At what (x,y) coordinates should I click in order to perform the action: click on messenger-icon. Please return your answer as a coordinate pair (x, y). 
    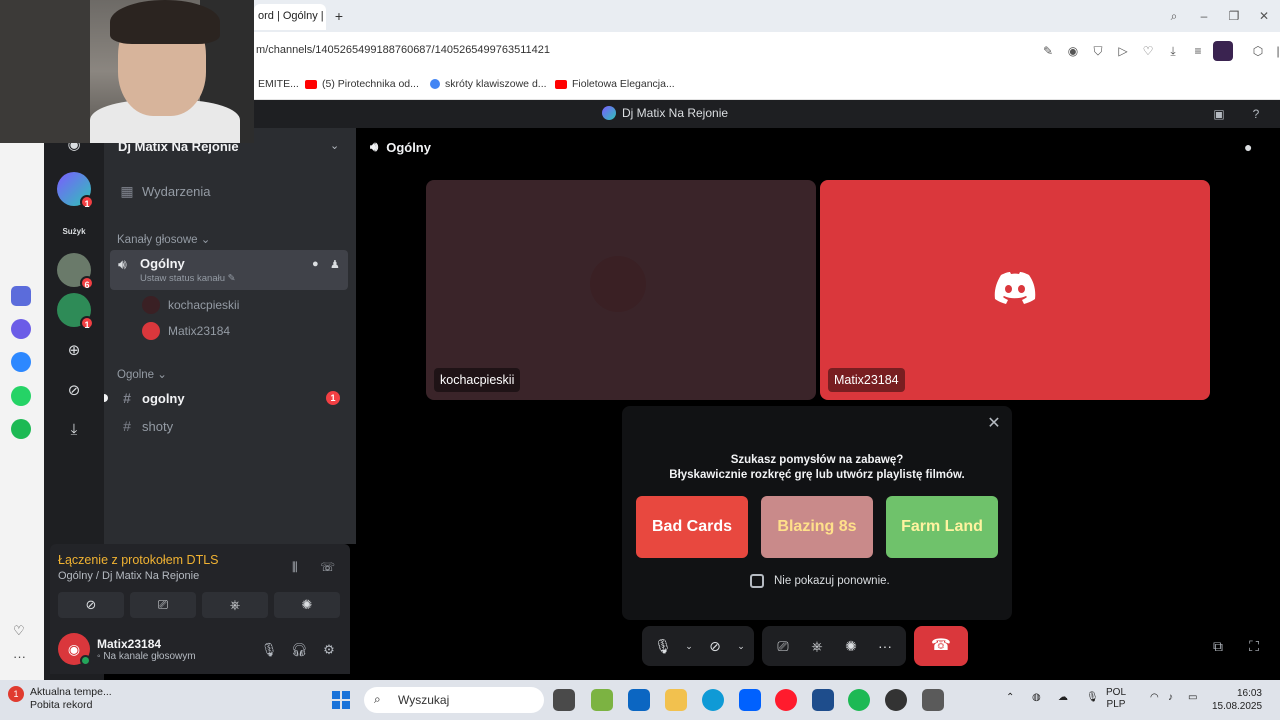
    Looking at the image, I should click on (21, 362).